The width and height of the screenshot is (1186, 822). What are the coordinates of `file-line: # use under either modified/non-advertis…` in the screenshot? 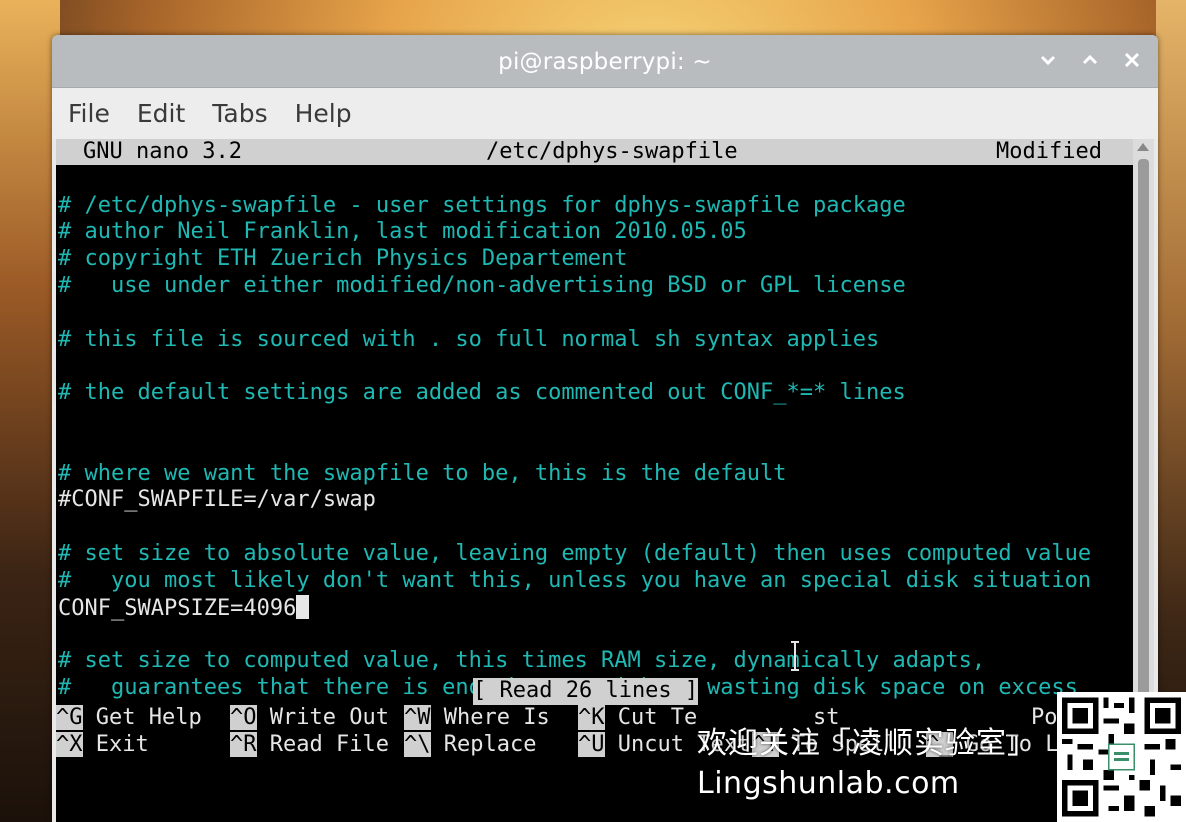 It's located at (482, 285).